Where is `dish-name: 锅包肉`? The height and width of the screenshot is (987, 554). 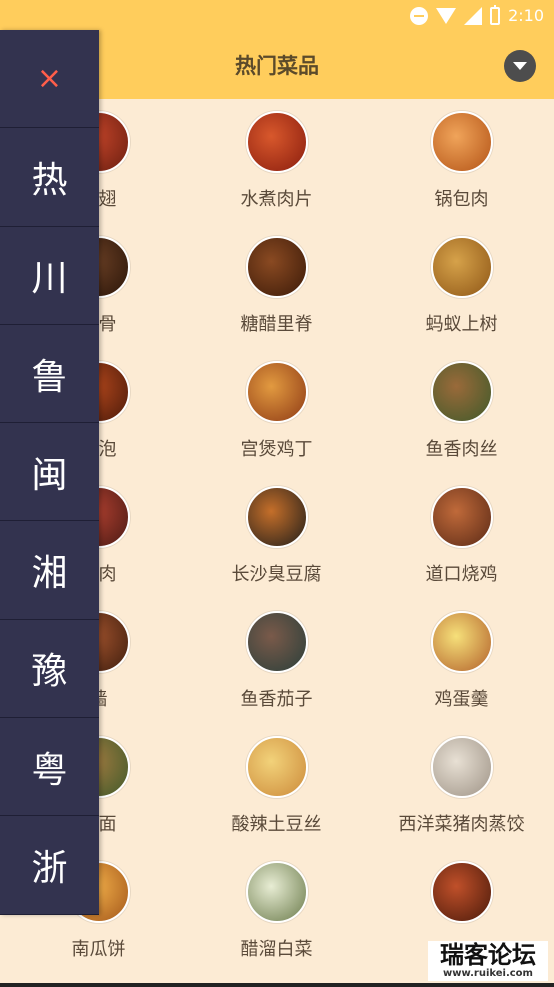 dish-name: 锅包肉 is located at coordinates (461, 199).